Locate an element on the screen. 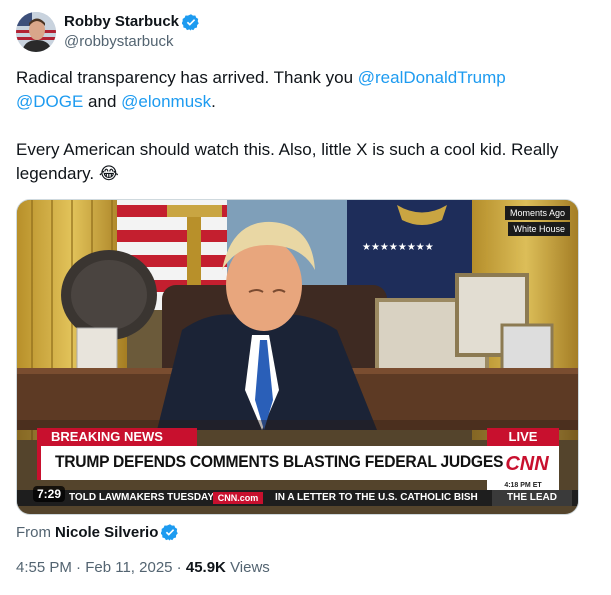  tweet-date: Feb 11, 2025 is located at coordinates (128, 567).